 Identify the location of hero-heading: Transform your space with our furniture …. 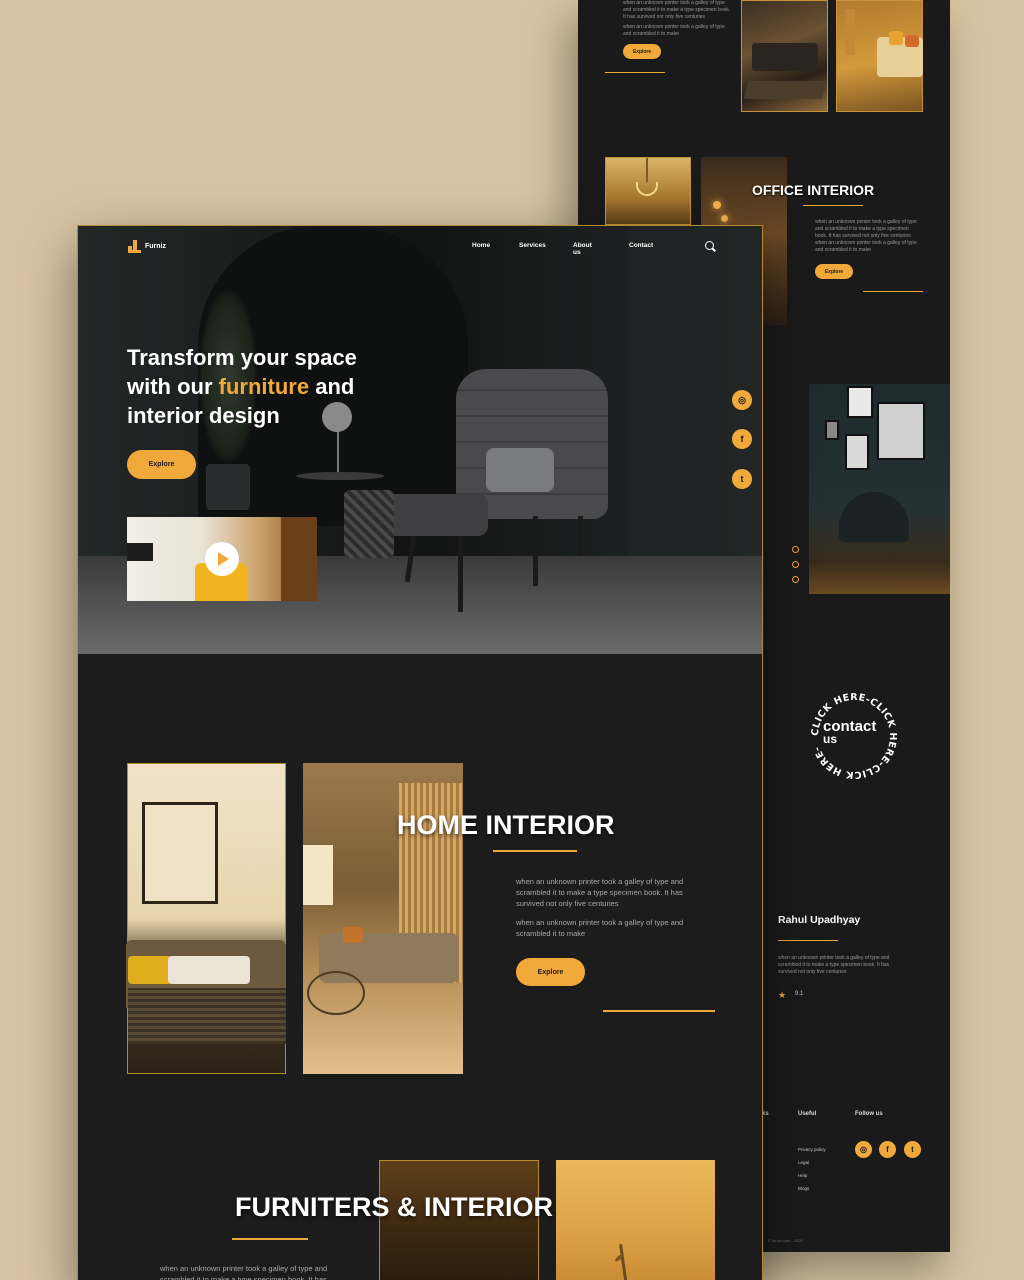
(277, 386).